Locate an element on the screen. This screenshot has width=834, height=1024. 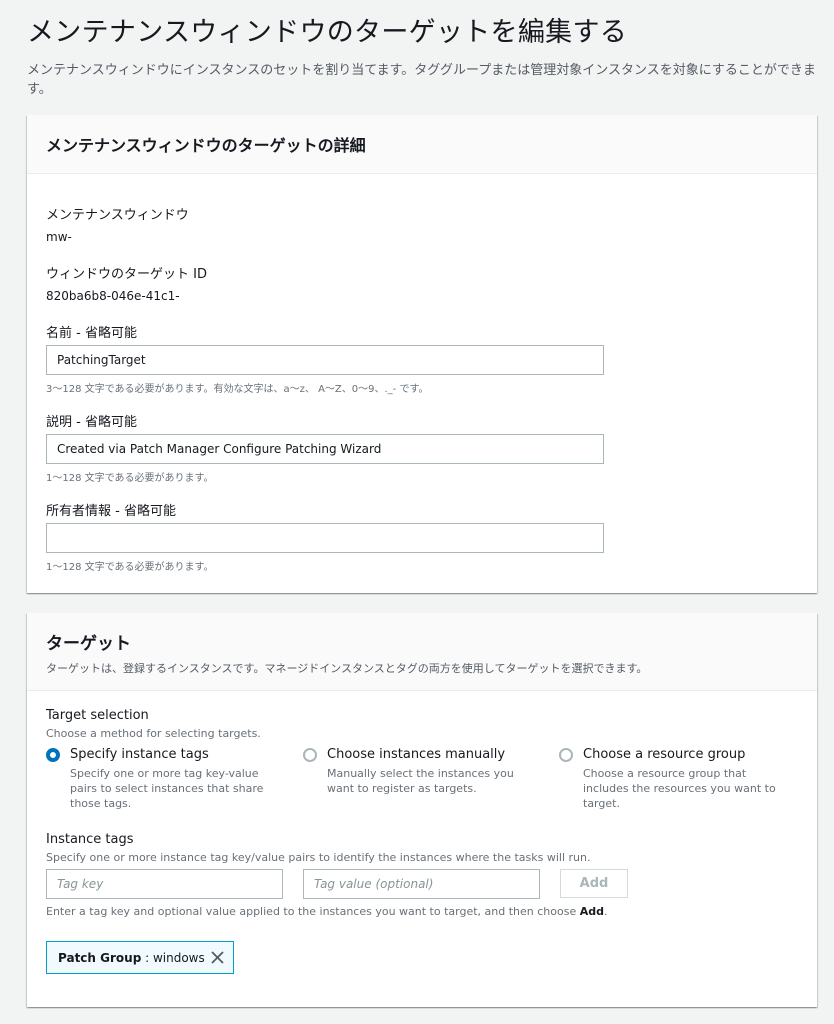
window-label: メンテナンスウィンドウ is located at coordinates (117, 215).